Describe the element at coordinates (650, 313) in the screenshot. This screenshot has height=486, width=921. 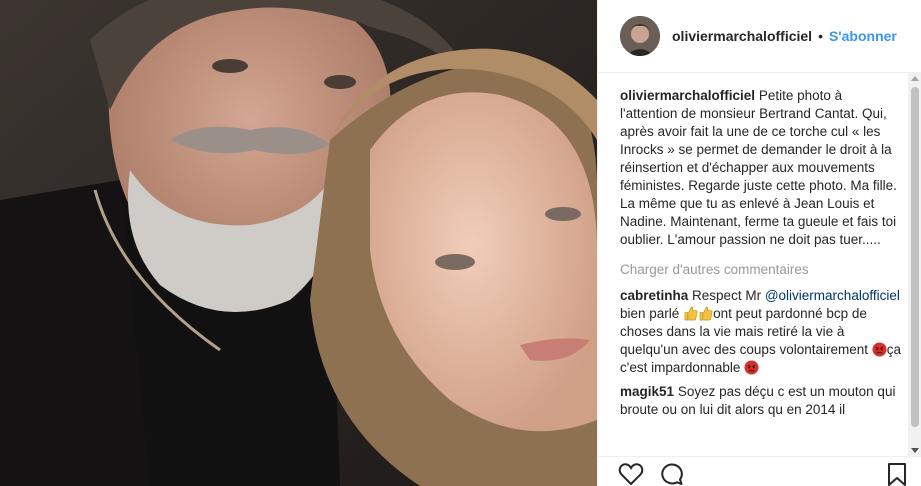
I see `comment-text: bien parlé` at that location.